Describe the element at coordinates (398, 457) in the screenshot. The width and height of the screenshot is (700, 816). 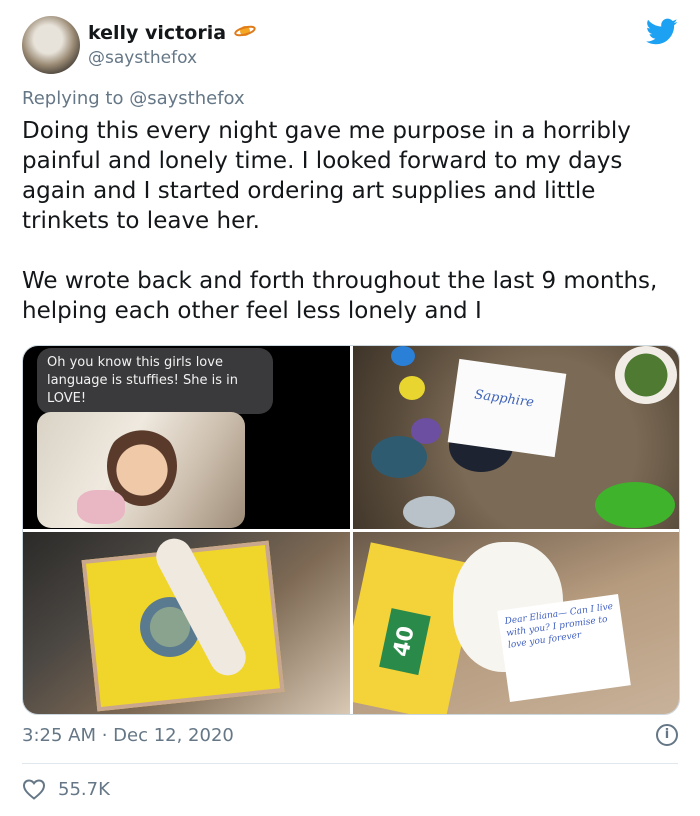
I see `galaxy-painted-rock` at that location.